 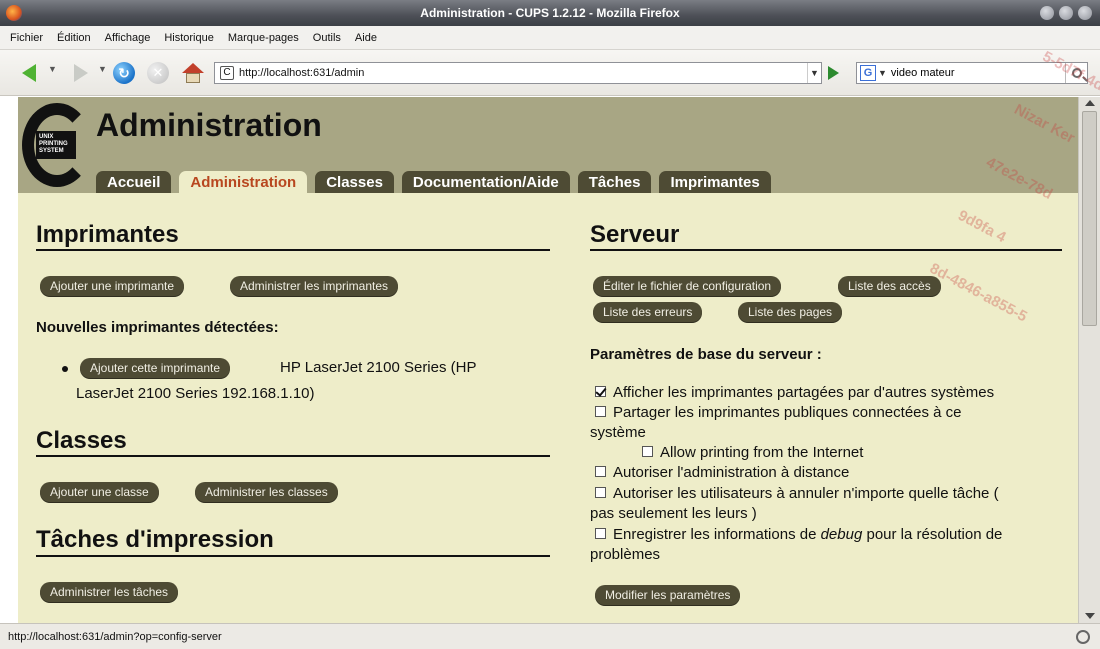 I want to click on tab-administration: Administration, so click(x=243, y=182).